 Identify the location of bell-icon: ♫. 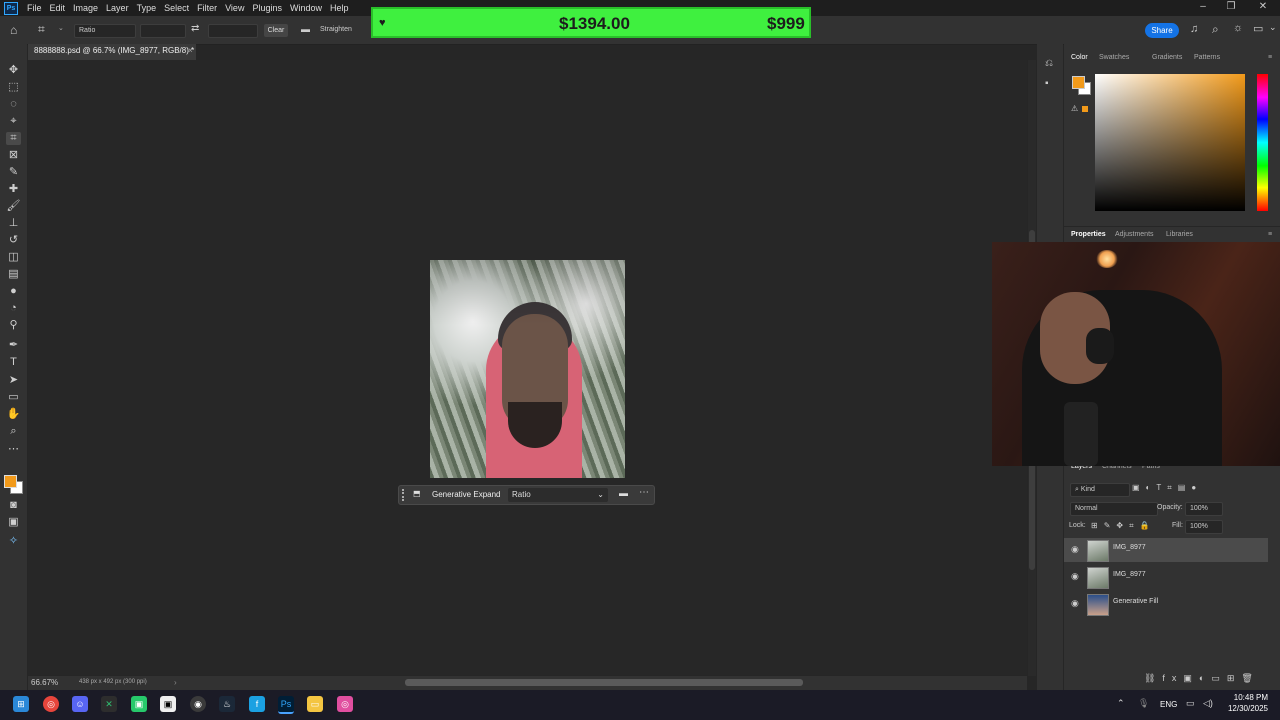
(1194, 29).